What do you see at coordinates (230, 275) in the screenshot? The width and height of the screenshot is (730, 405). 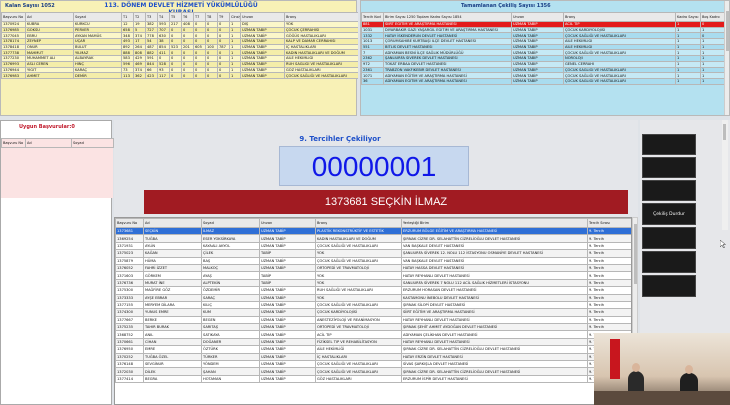 I see `result-cell: AYAŞ` at bounding box center [230, 275].